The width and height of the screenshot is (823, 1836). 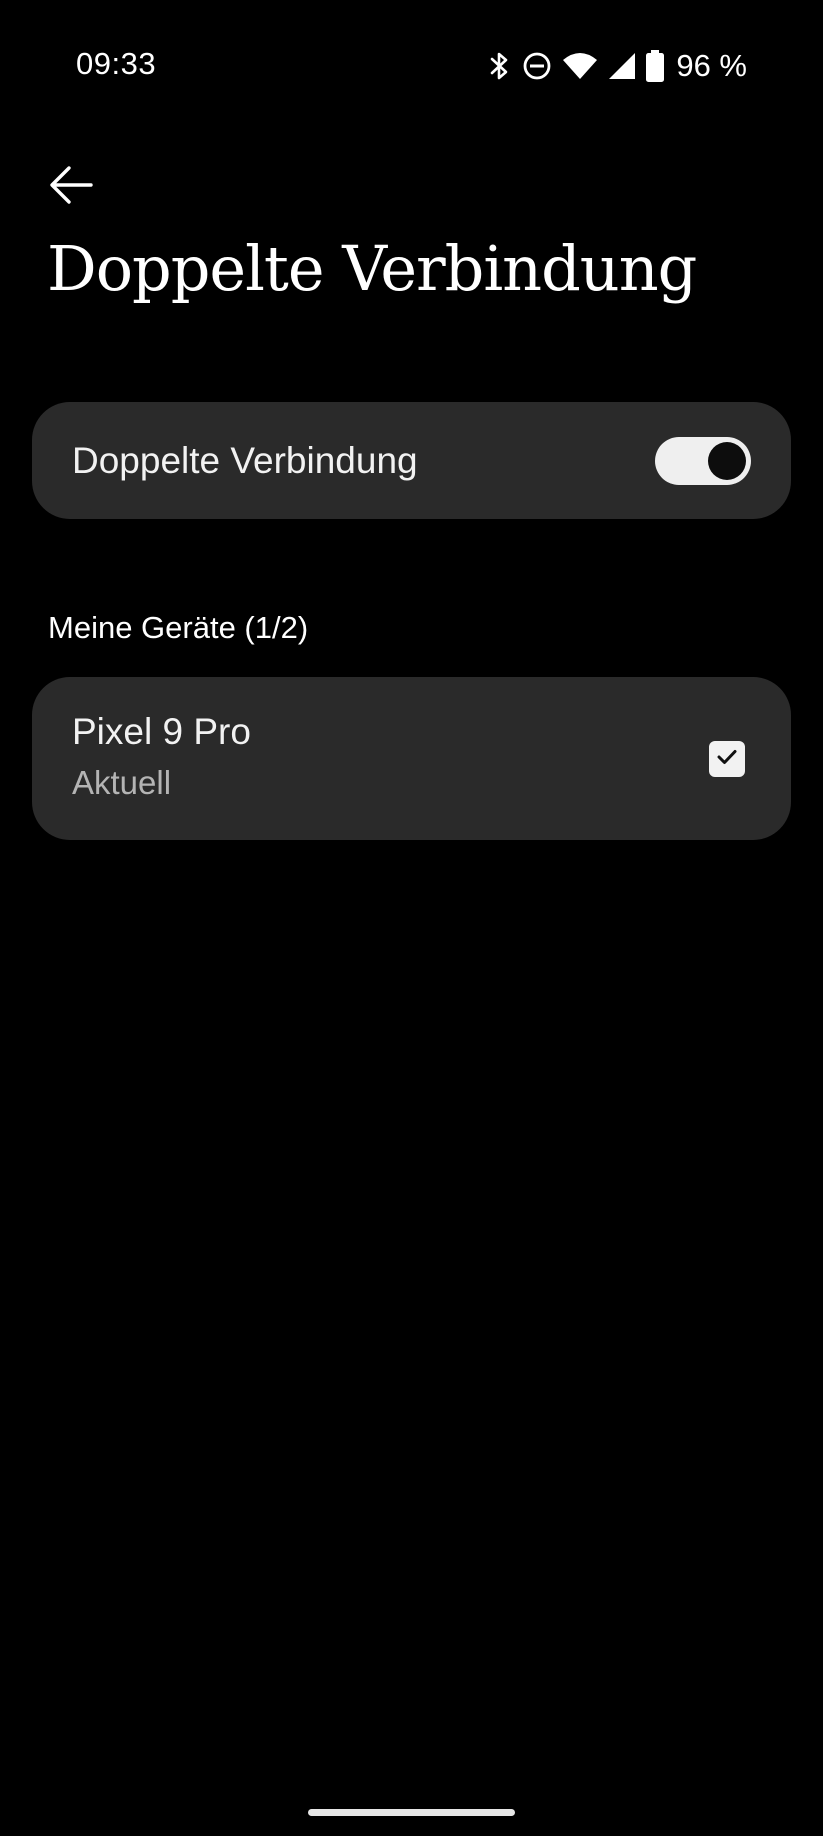 What do you see at coordinates (711, 65) in the screenshot?
I see `battery-percent: 96 %` at bounding box center [711, 65].